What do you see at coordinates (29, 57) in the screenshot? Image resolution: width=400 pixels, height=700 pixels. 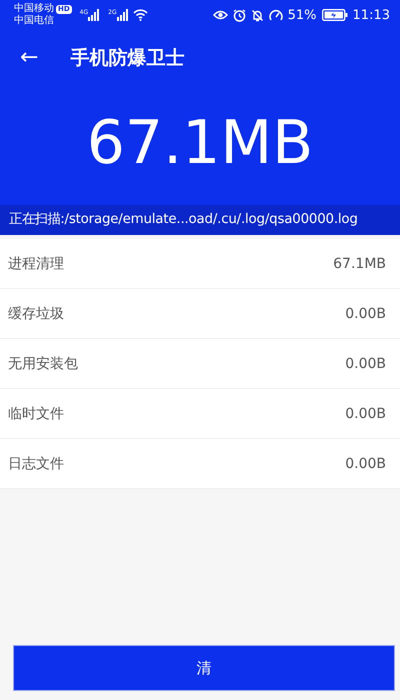 I see `back-button: ←` at bounding box center [29, 57].